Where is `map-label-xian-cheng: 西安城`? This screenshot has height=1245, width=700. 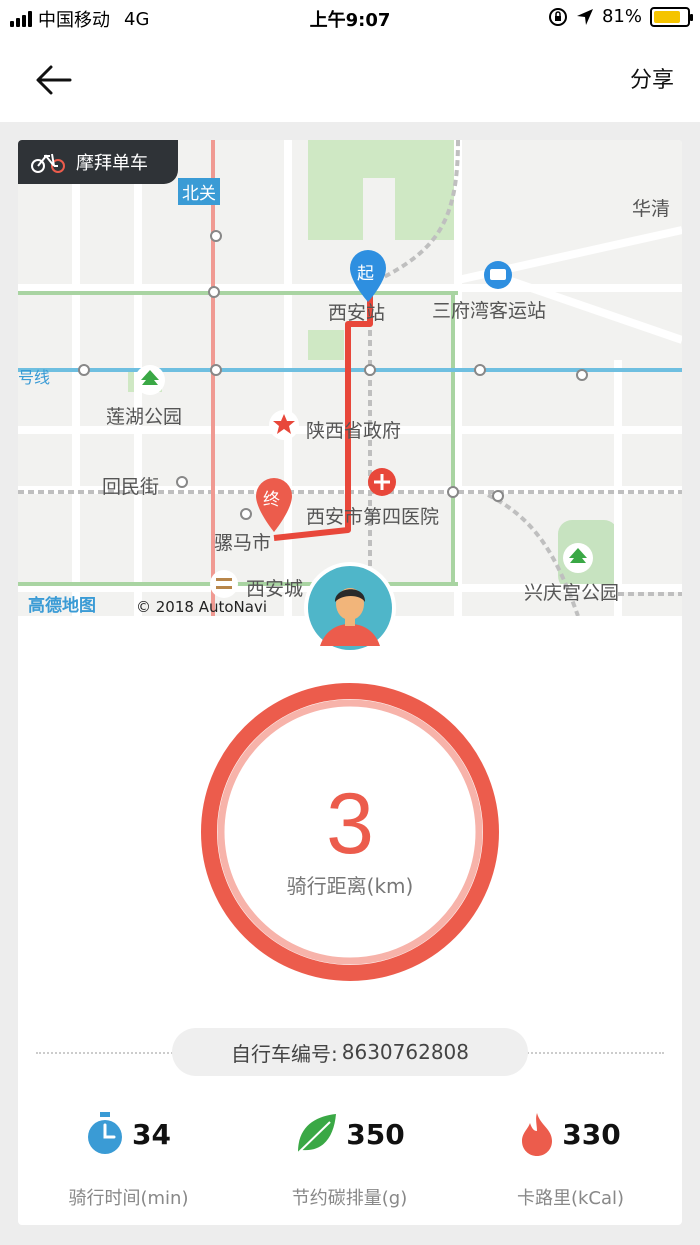
map-label-xian-cheng: 西安城 is located at coordinates (275, 589).